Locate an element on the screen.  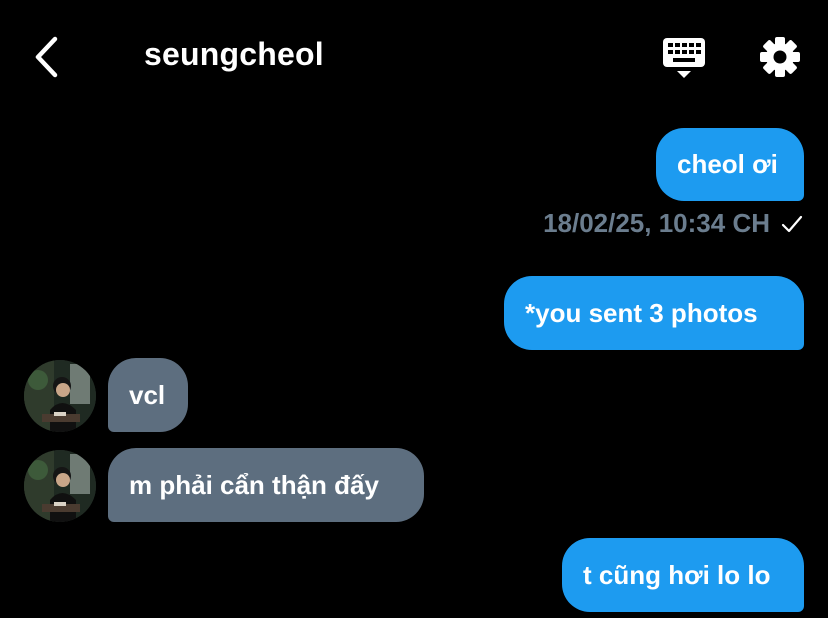
back-button is located at coordinates (46, 57).